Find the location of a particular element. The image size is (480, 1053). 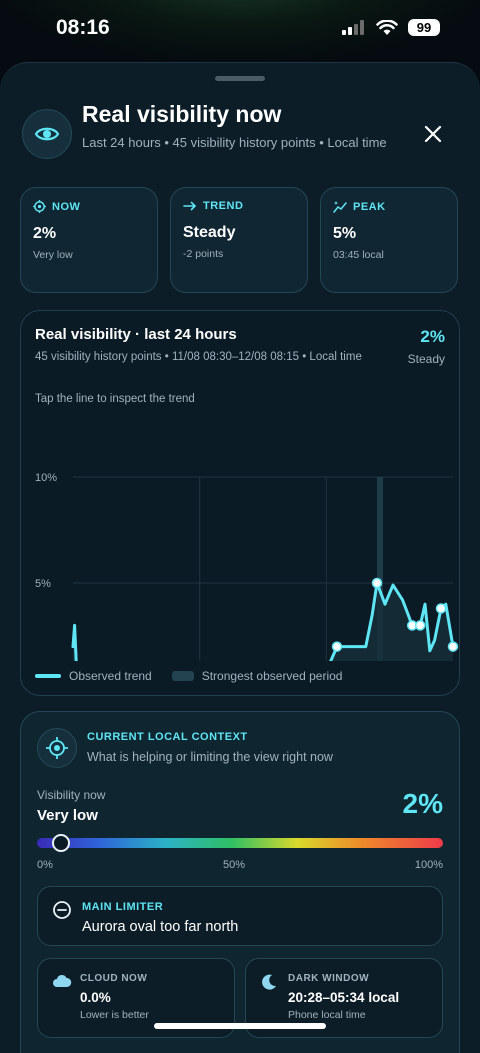

stat-label: PEAK is located at coordinates (369, 206).